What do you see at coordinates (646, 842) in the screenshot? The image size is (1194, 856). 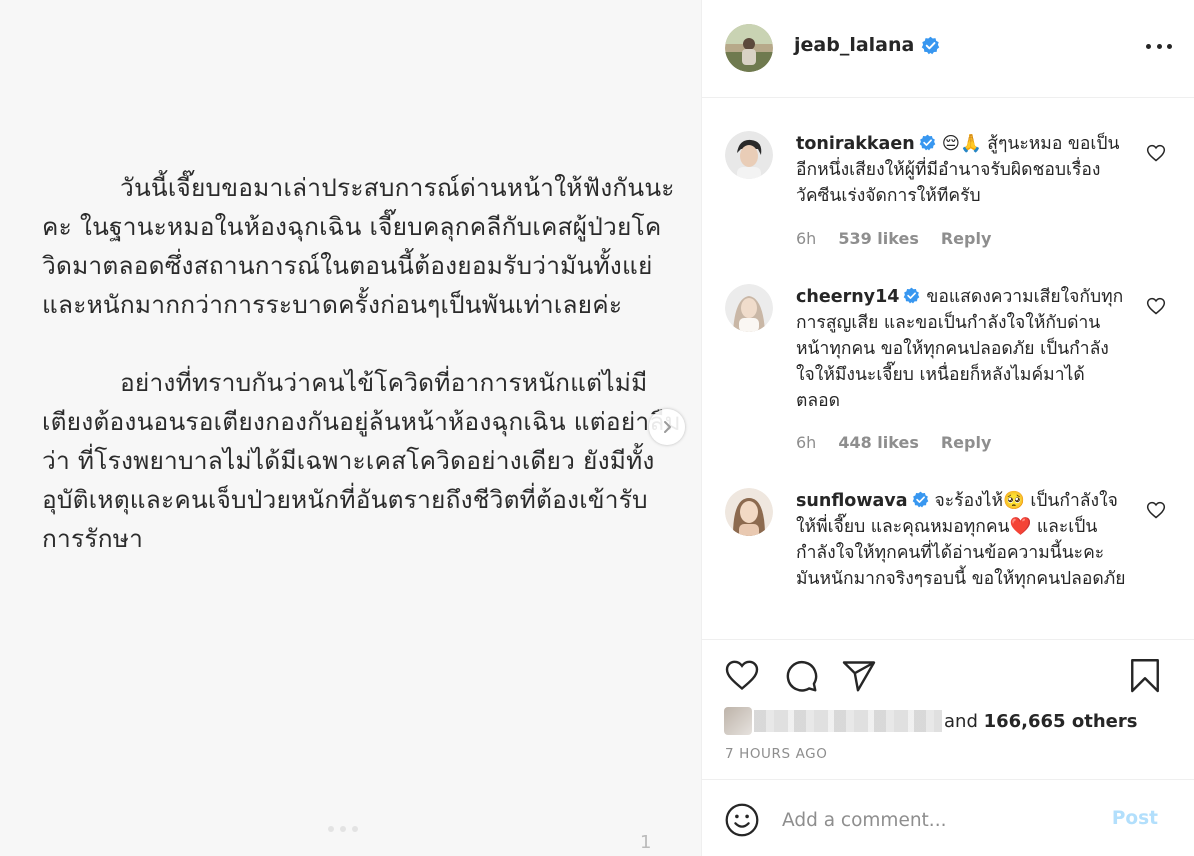 I see `image-page-number: 1` at bounding box center [646, 842].